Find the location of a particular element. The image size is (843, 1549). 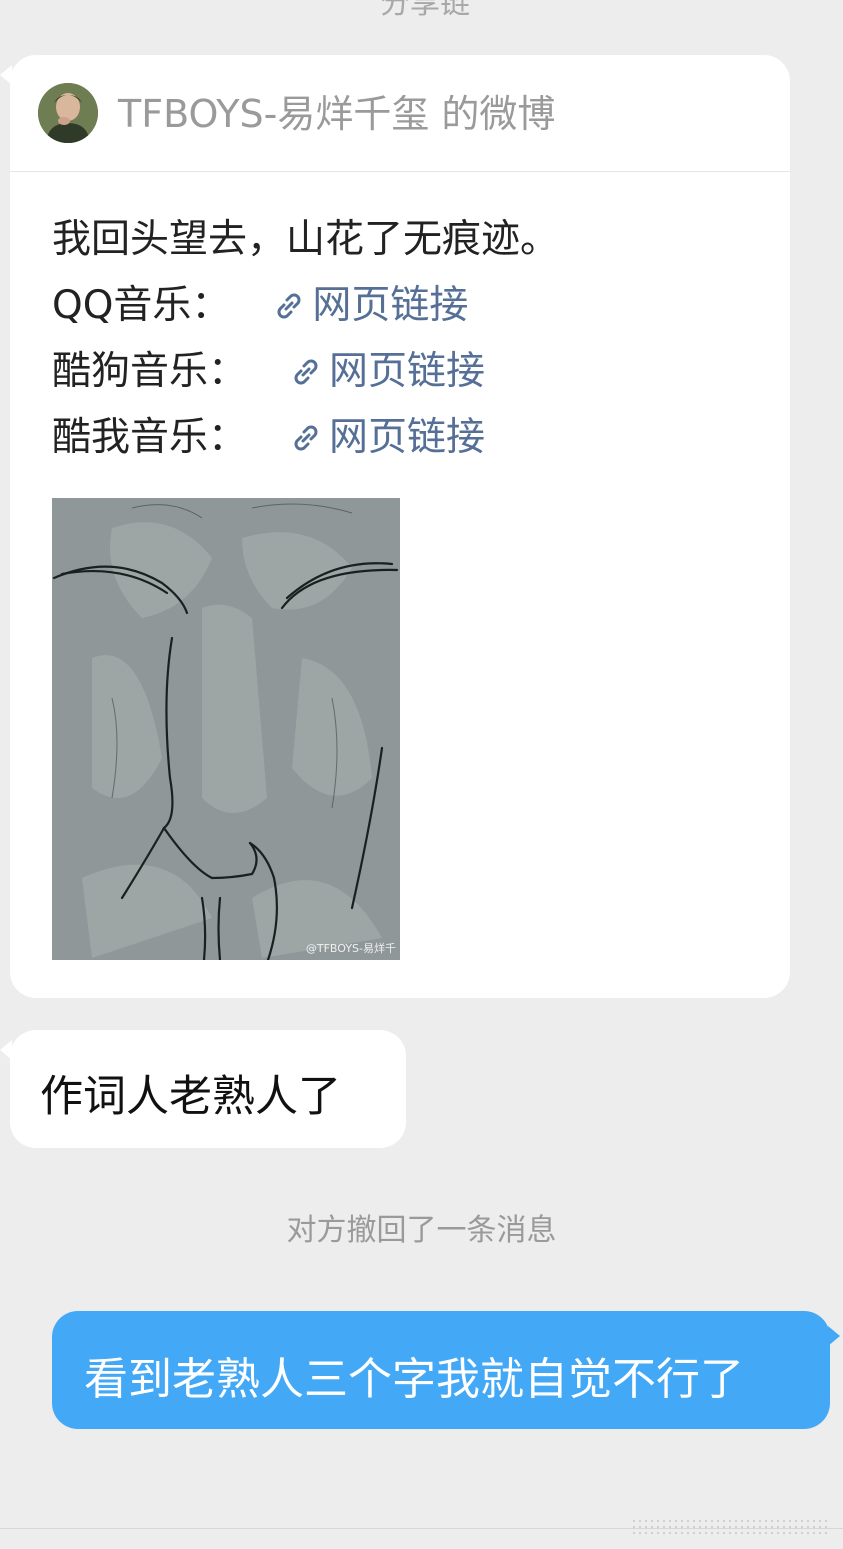

sent-bubble-tail is located at coordinates (834, 1336).